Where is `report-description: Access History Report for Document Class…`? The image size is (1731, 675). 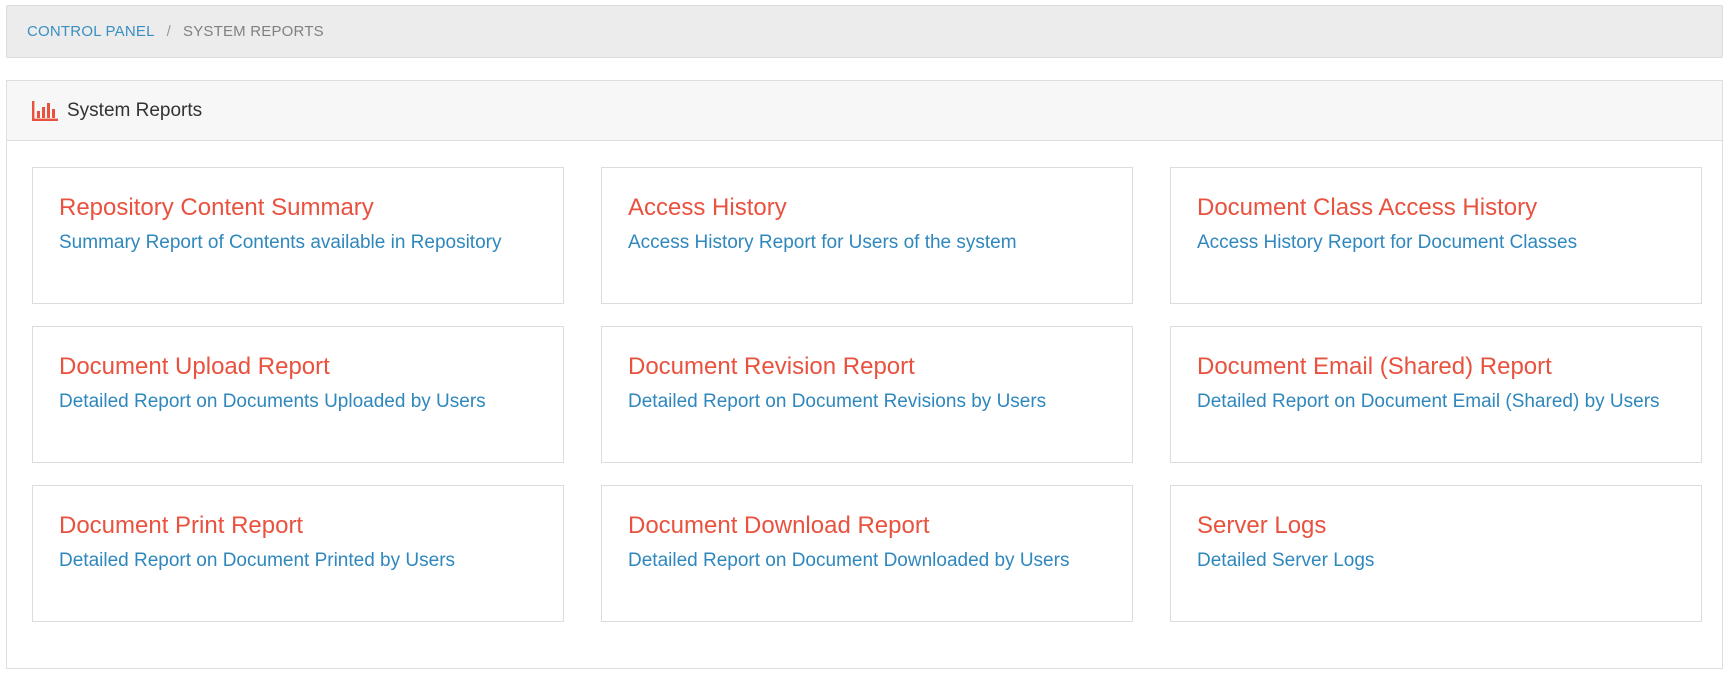
report-description: Access History Report for Document Class… is located at coordinates (1449, 243).